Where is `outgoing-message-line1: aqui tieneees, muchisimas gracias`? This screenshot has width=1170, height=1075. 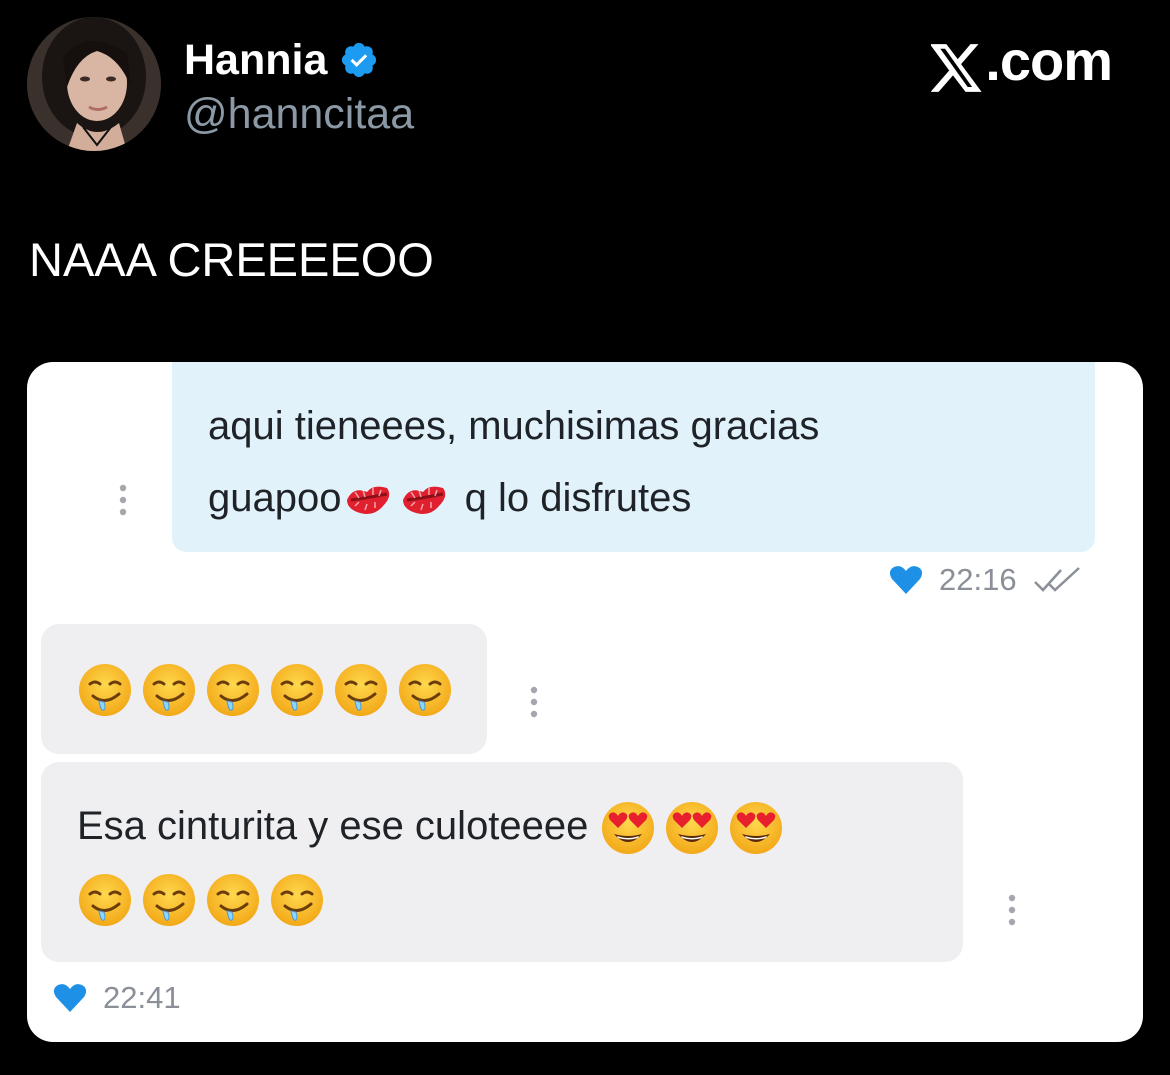 outgoing-message-line1: aqui tieneees, muchisimas gracias is located at coordinates (514, 426).